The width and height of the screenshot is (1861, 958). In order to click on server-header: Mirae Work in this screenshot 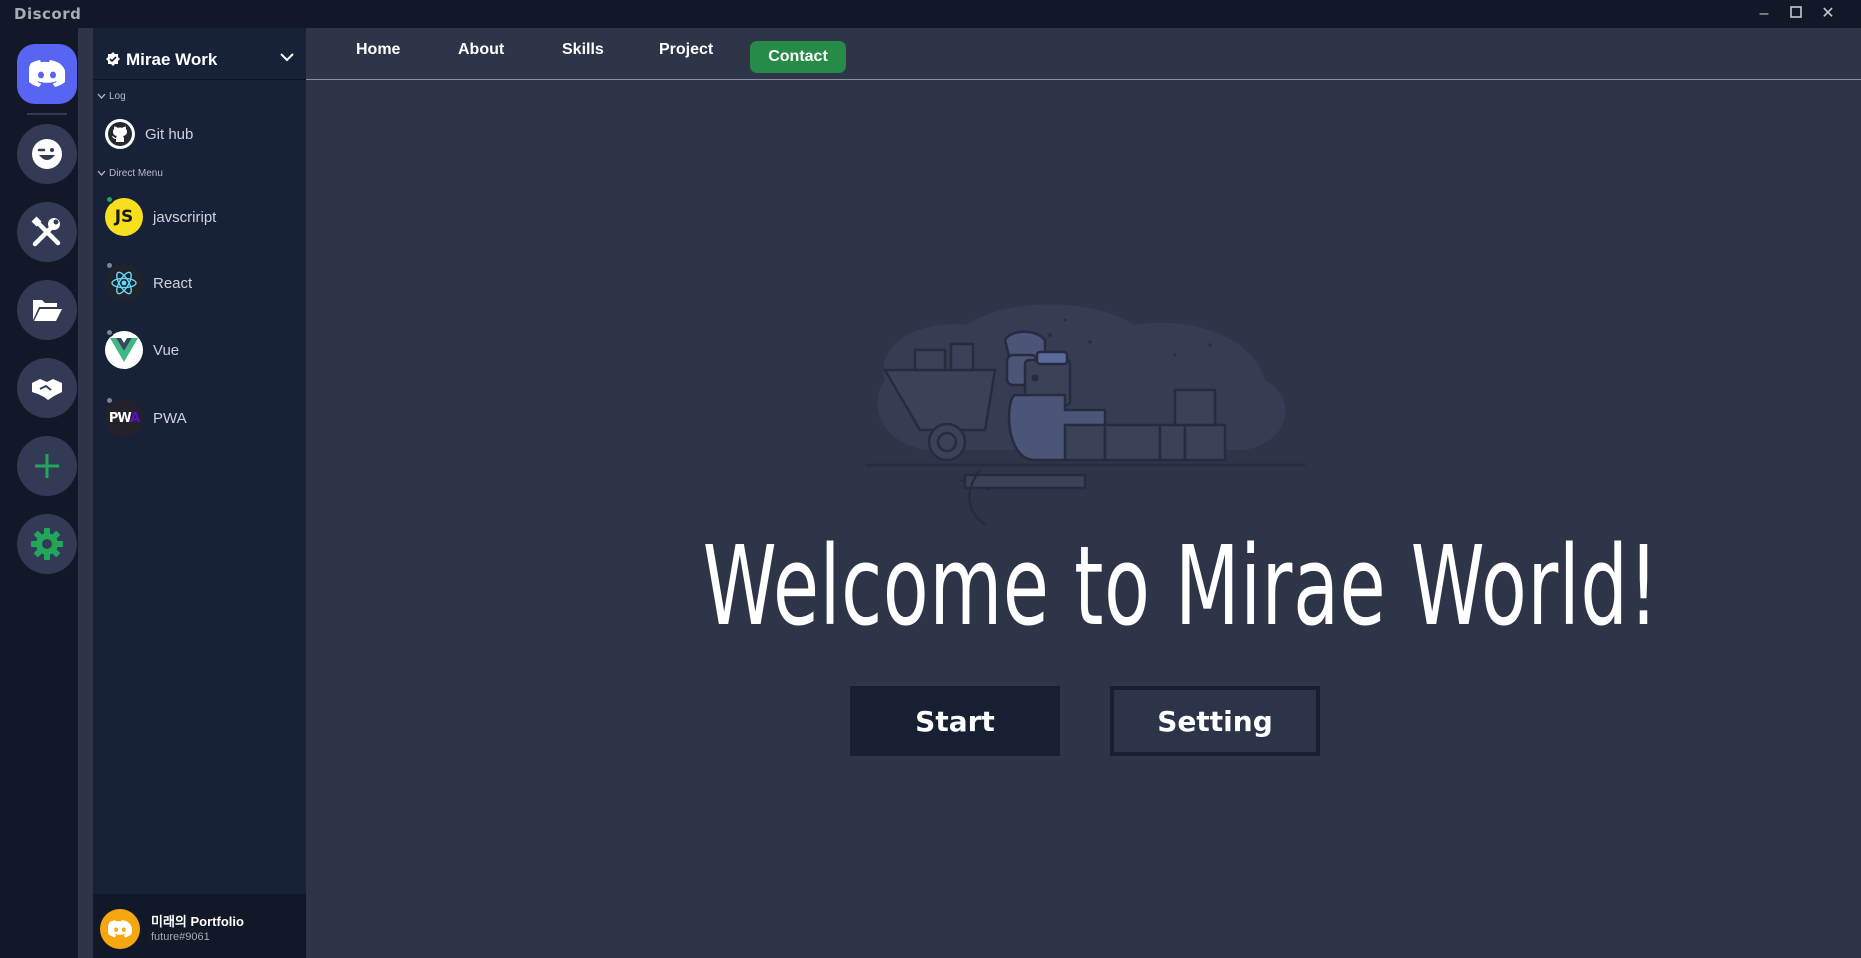, I will do `click(199, 54)`.